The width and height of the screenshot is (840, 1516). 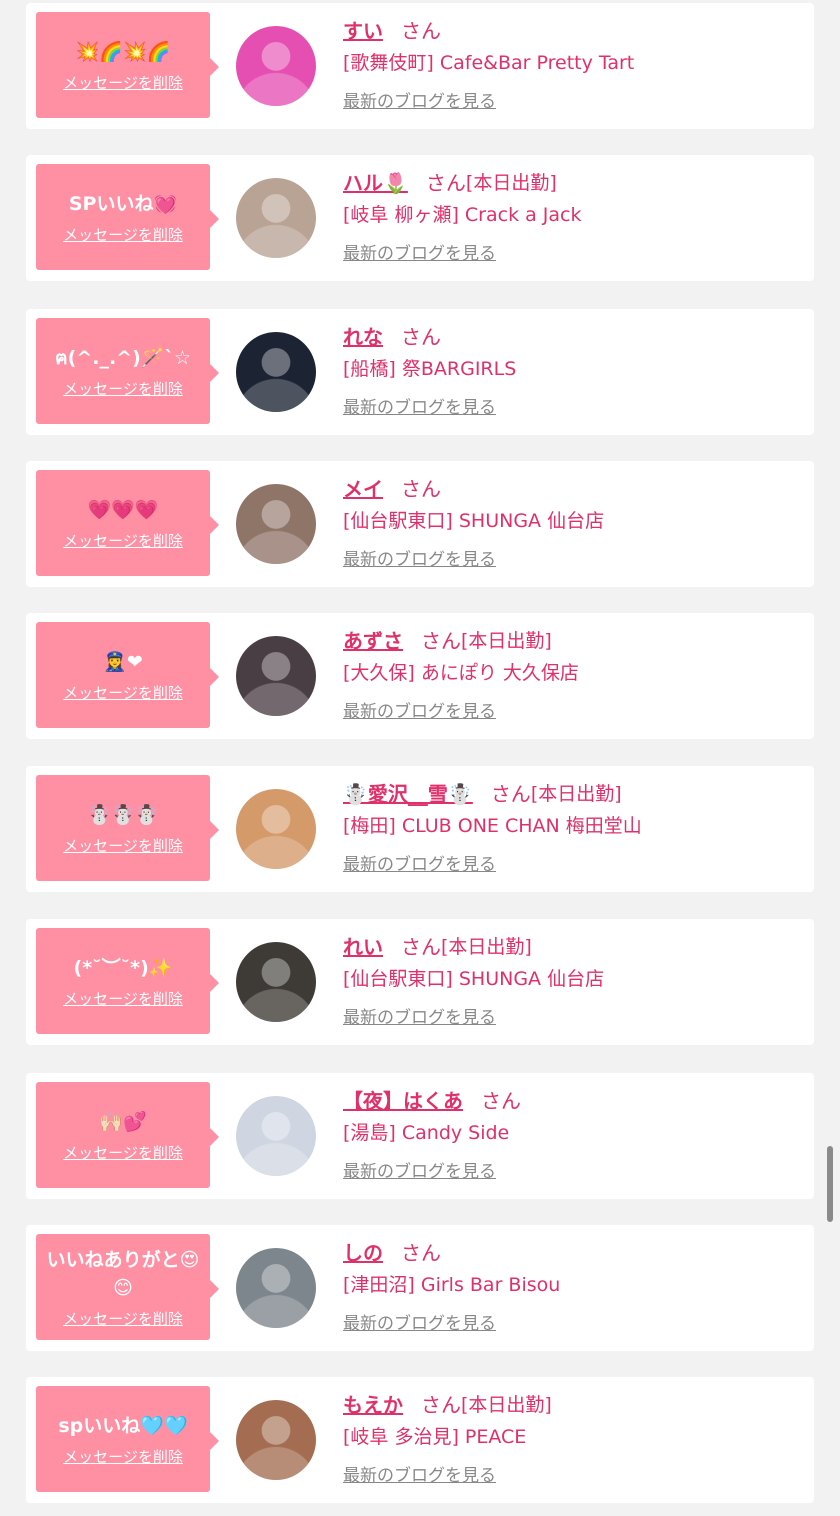 What do you see at coordinates (452, 1285) in the screenshot?
I see `shop-name: [津田沼] Girls Bar Bisou` at bounding box center [452, 1285].